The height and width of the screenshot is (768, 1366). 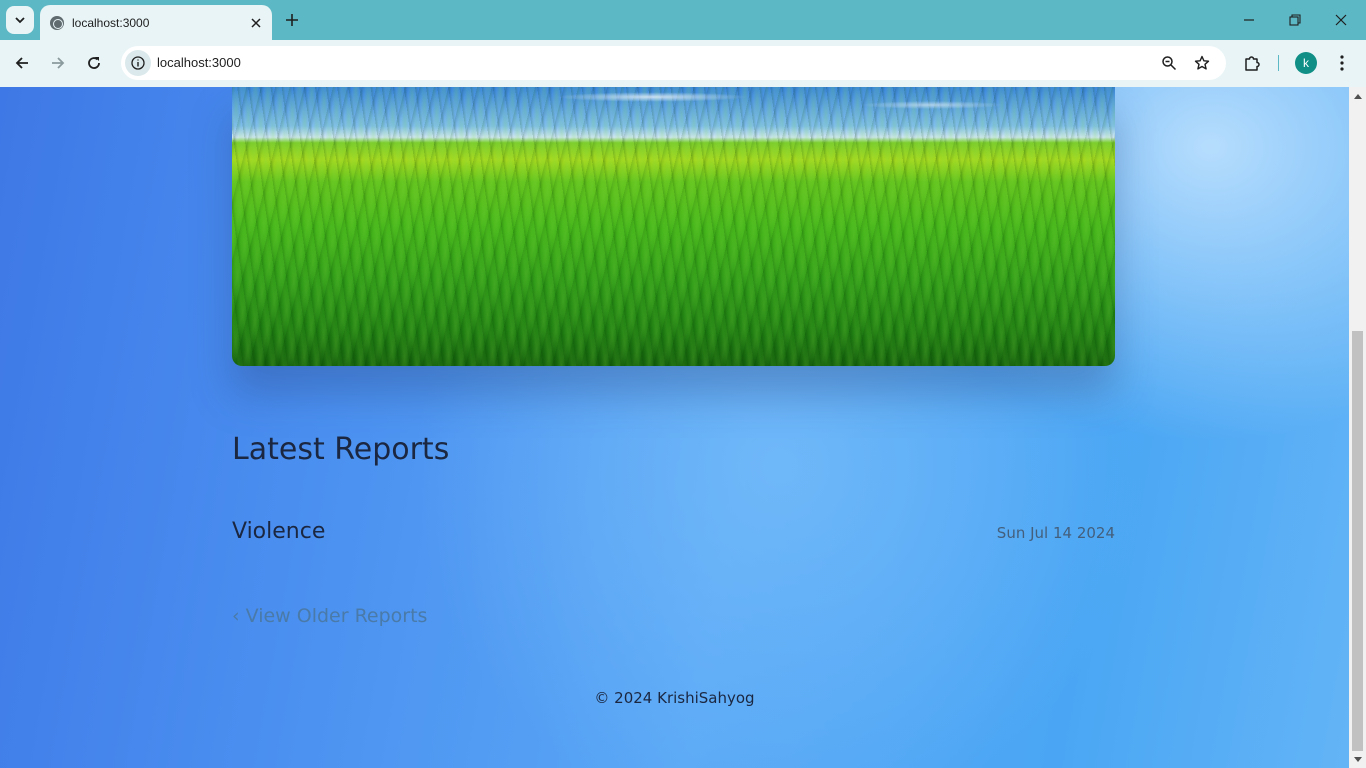 I want to click on restore-icon, so click(x=1295, y=20).